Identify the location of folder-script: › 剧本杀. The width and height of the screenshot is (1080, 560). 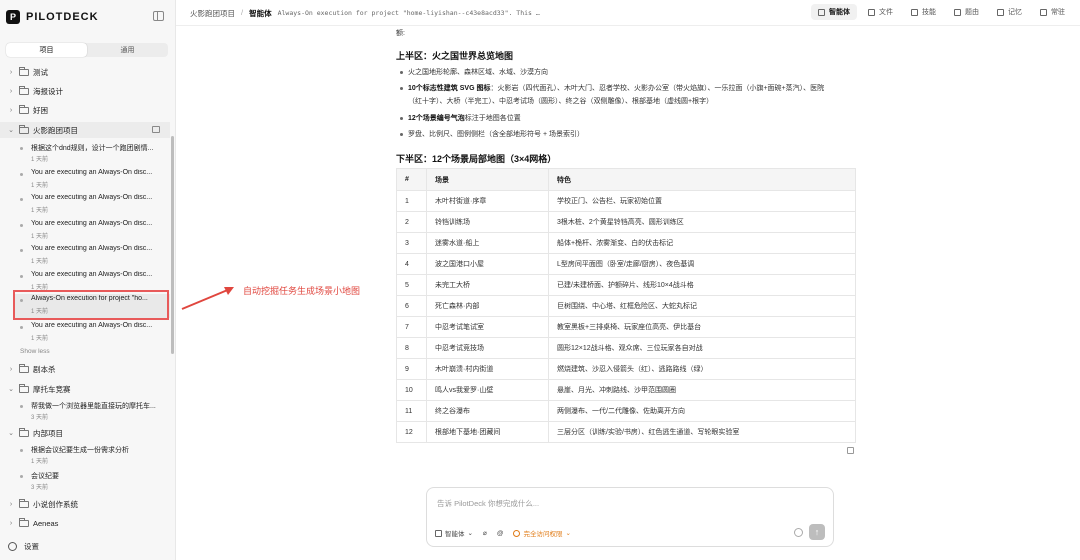
(85, 369).